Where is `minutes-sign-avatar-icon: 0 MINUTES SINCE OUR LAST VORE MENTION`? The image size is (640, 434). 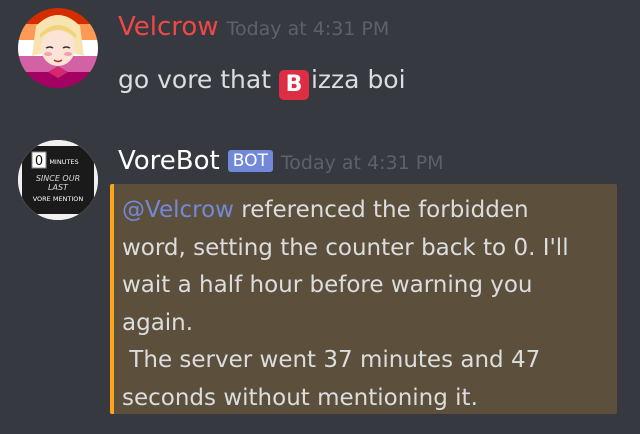 minutes-sign-avatar-icon: 0 MINUTES SINCE OUR LAST VORE MENTION is located at coordinates (58, 180).